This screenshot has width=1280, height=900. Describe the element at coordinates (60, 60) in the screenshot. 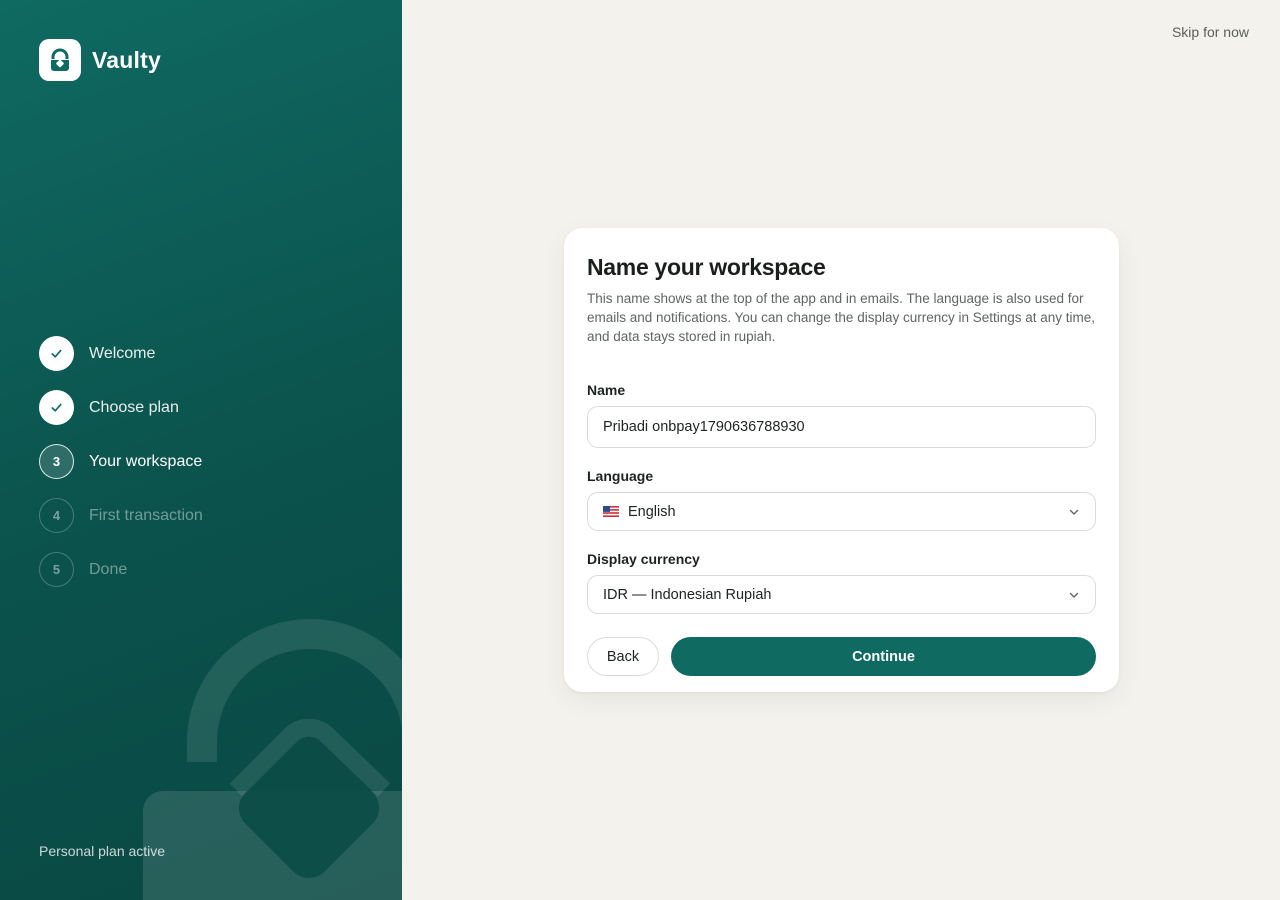

I see `lock-bag-icon` at that location.